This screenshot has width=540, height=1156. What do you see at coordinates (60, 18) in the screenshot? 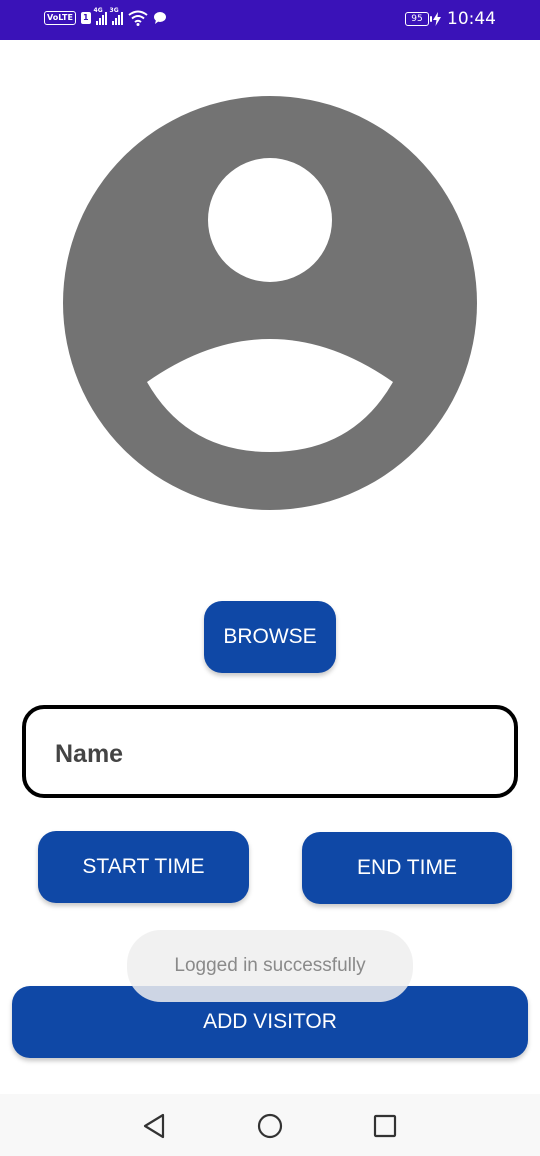
I see `volte-indicator: VoLTE` at bounding box center [60, 18].